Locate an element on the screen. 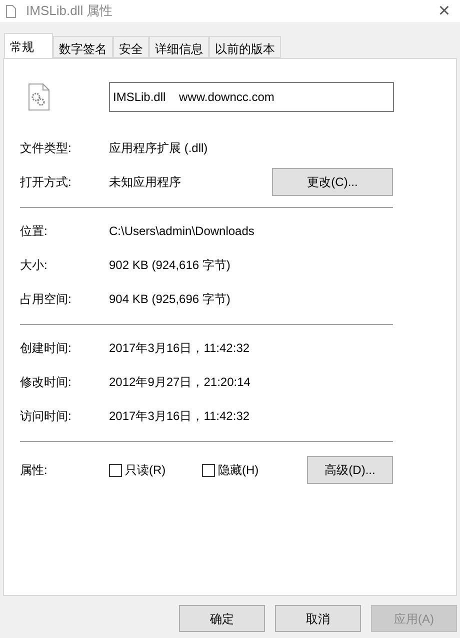  file-name-field: IMSLib.dll www.downcc.com is located at coordinates (251, 97).